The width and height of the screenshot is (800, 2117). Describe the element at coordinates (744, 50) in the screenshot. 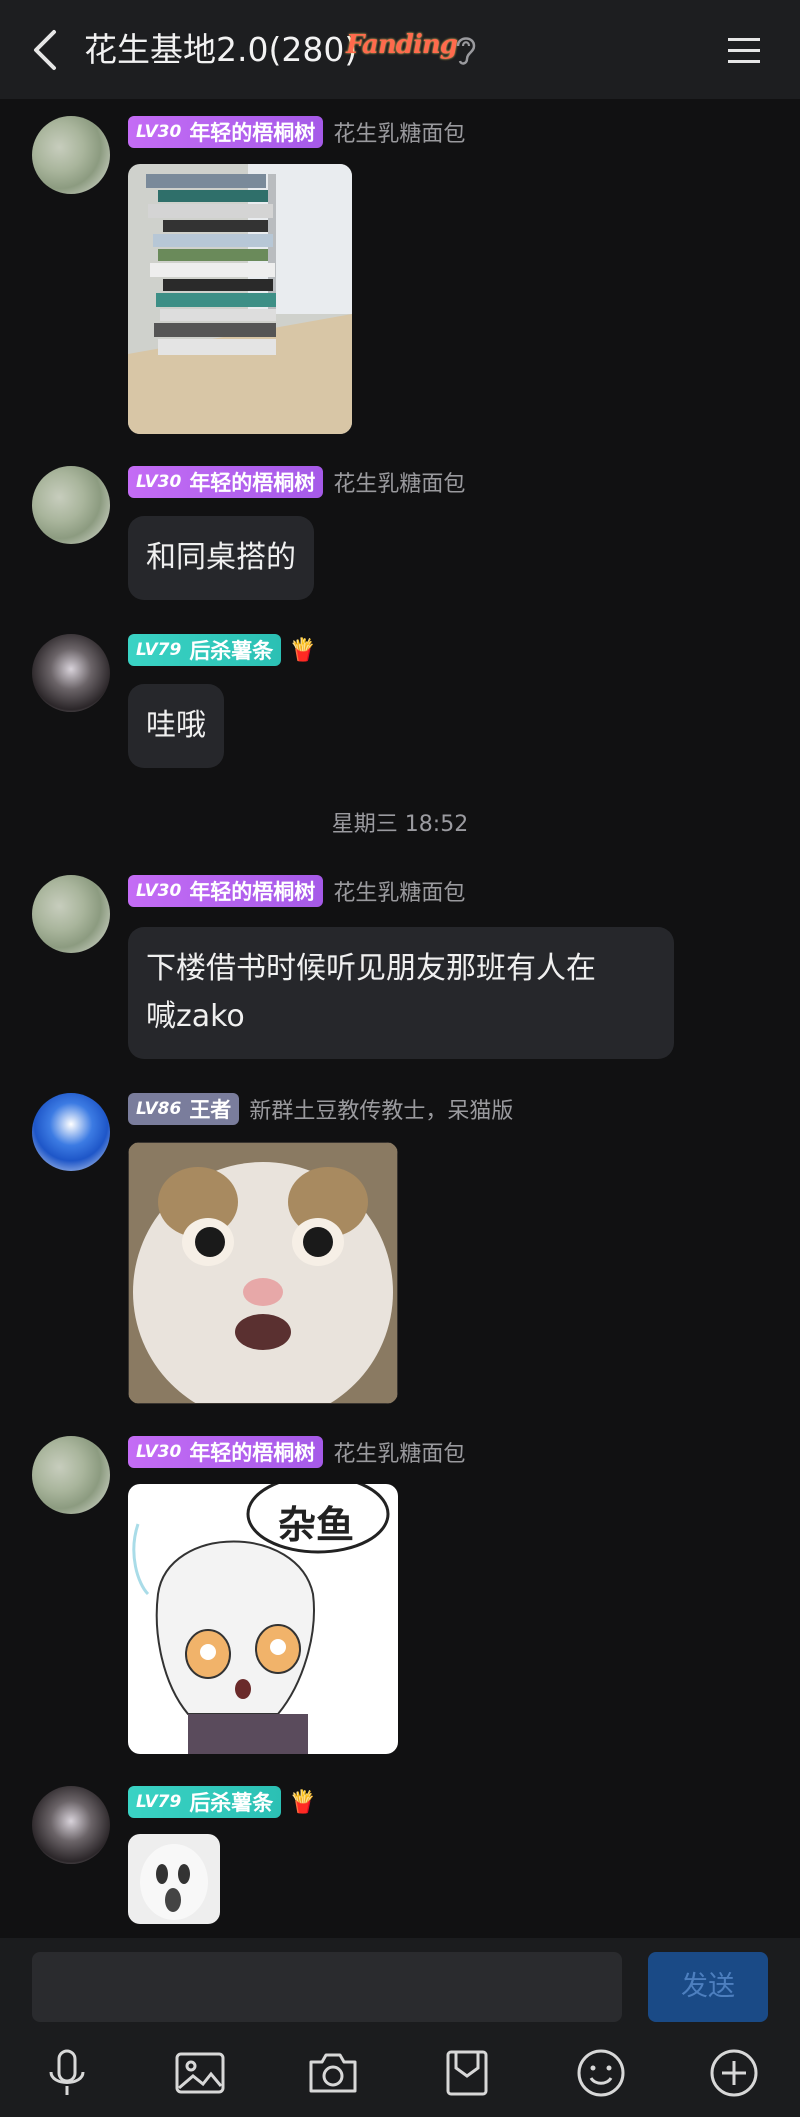

I see `menu-icon` at that location.